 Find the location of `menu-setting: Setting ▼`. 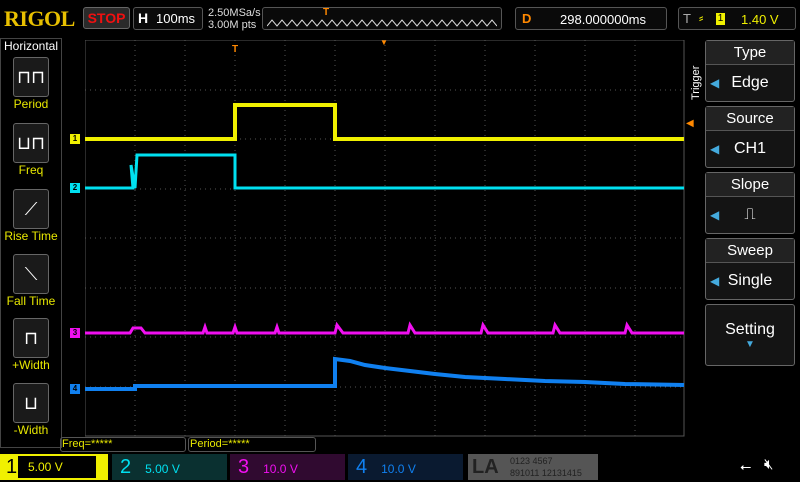

menu-setting: Setting ▼ is located at coordinates (750, 335).